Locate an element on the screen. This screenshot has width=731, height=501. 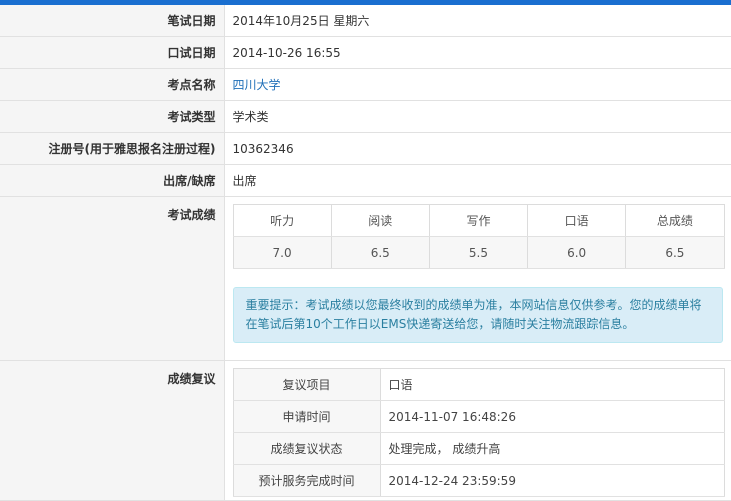
venue-label: 考点名称 is located at coordinates (112, 84).